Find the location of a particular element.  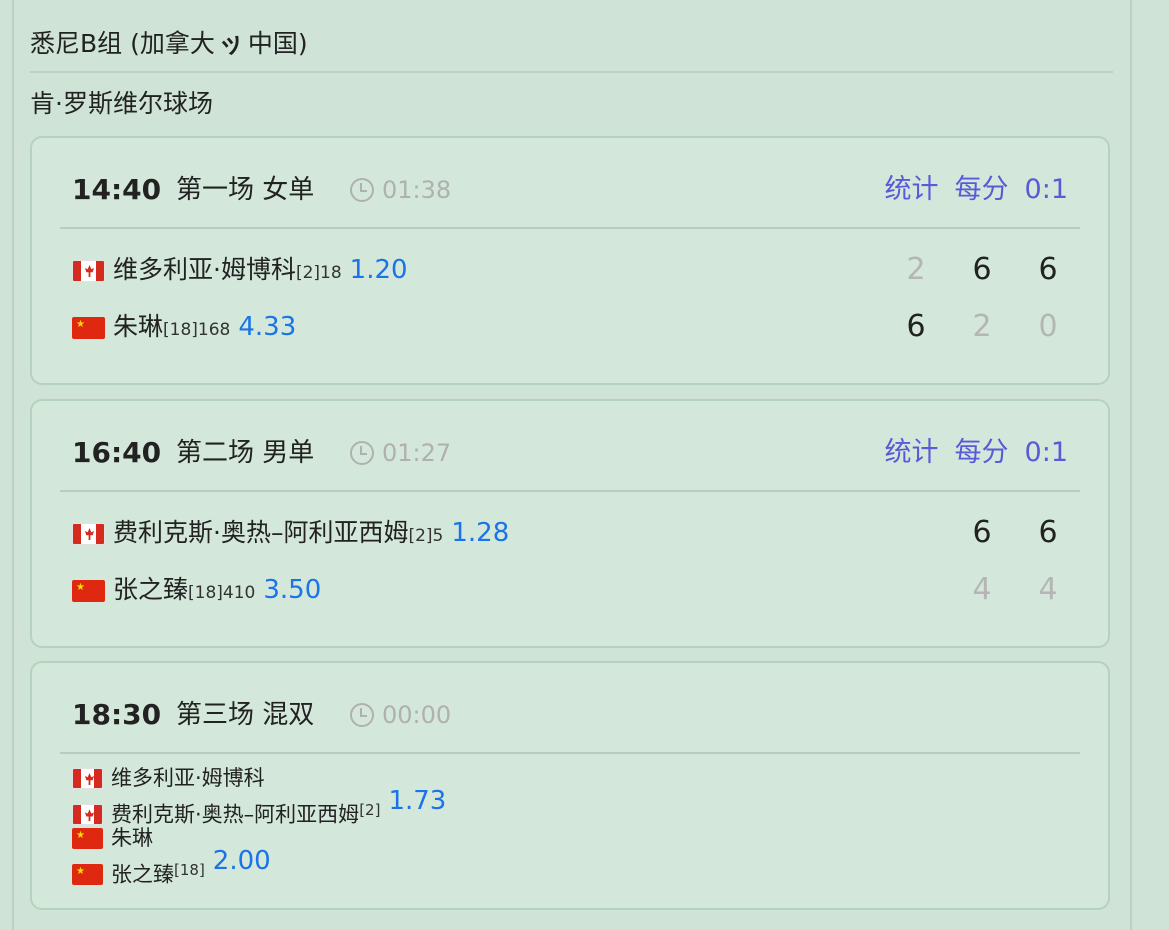

player-row: ★ 张之臻[18]410 3.50 is located at coordinates (196, 590).